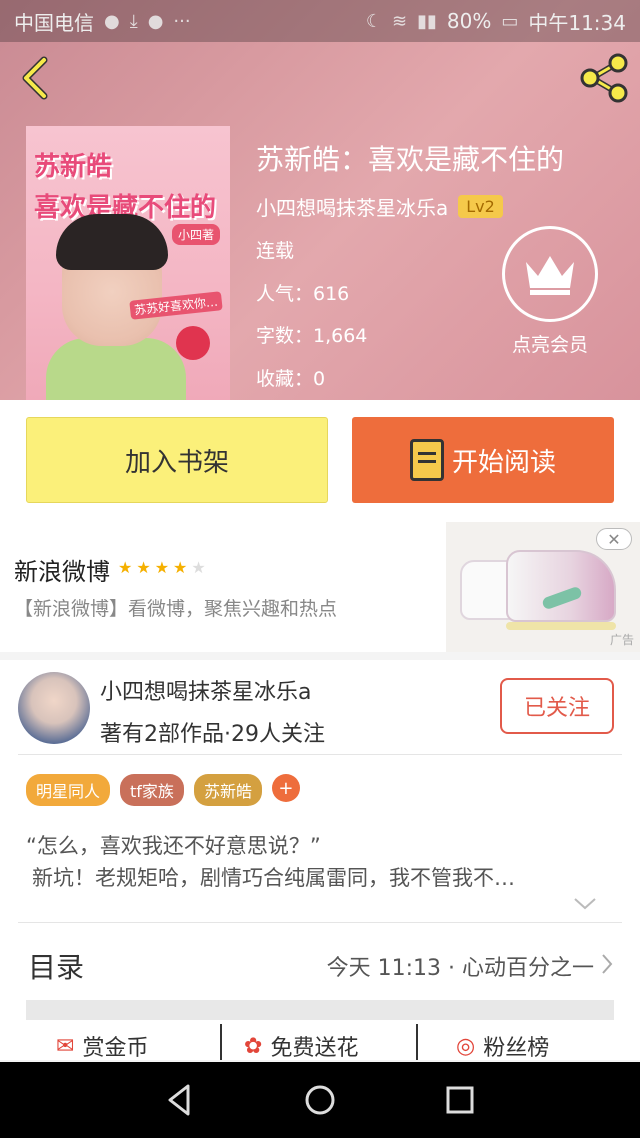  Describe the element at coordinates (65, 1046) in the screenshot. I see `envelope-icon: ✉` at that location.